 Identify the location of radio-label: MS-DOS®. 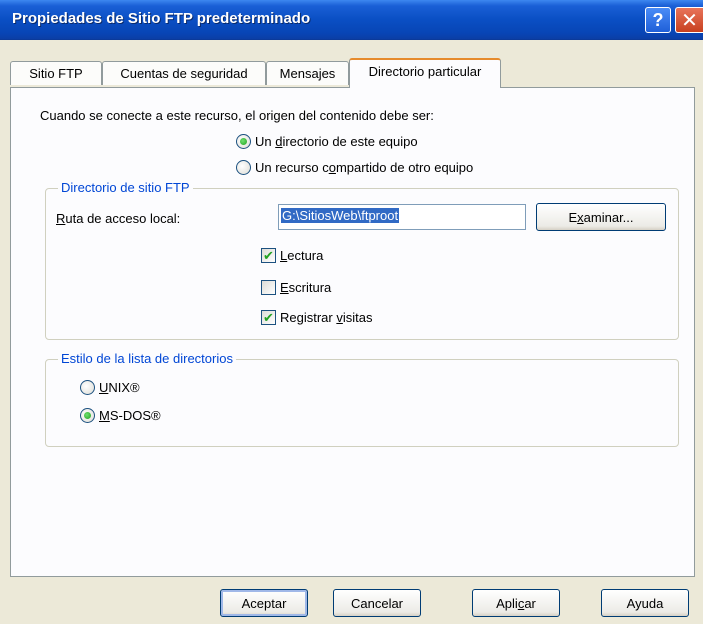
(130, 415).